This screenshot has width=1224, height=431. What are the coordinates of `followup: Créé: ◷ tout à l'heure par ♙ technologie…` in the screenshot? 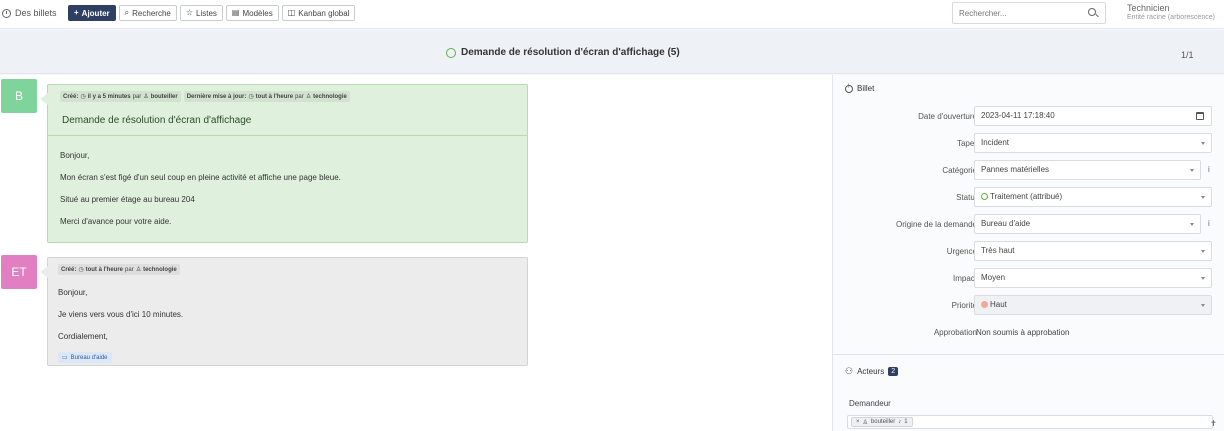 It's located at (284, 311).